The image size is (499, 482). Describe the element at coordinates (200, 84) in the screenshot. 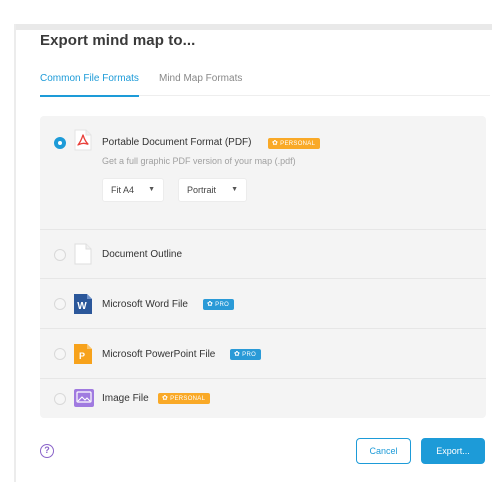

I see `tab-mind-map-formats: Mind Map Formats` at that location.